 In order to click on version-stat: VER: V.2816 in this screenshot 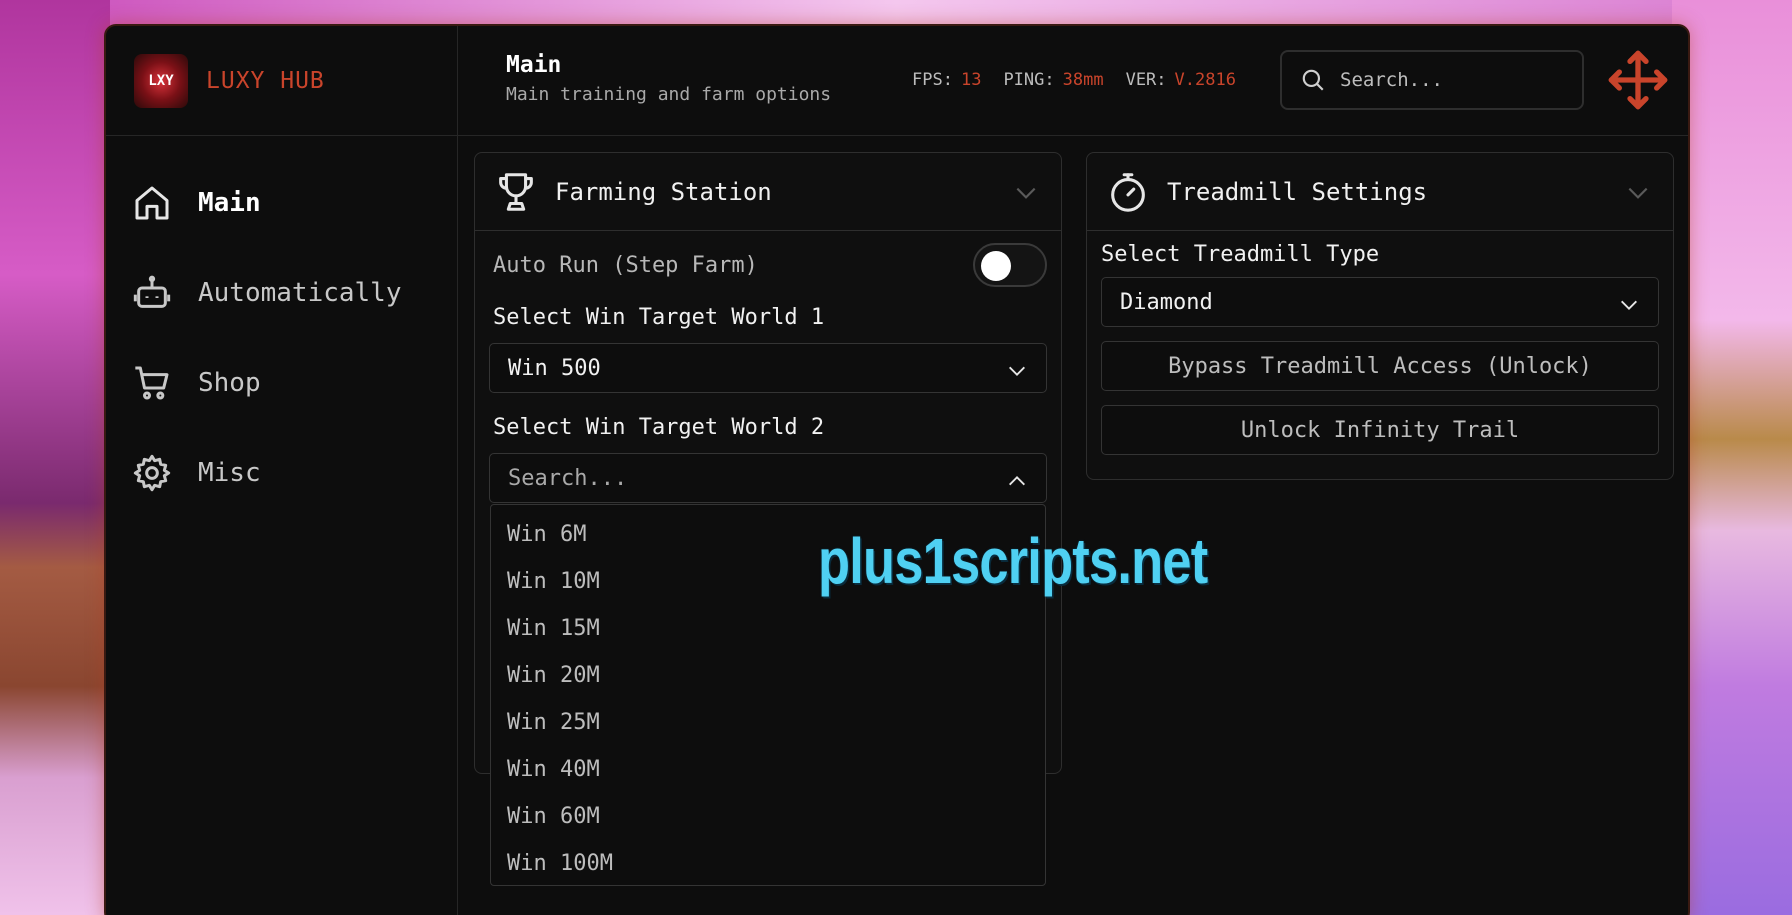, I will do `click(1181, 80)`.